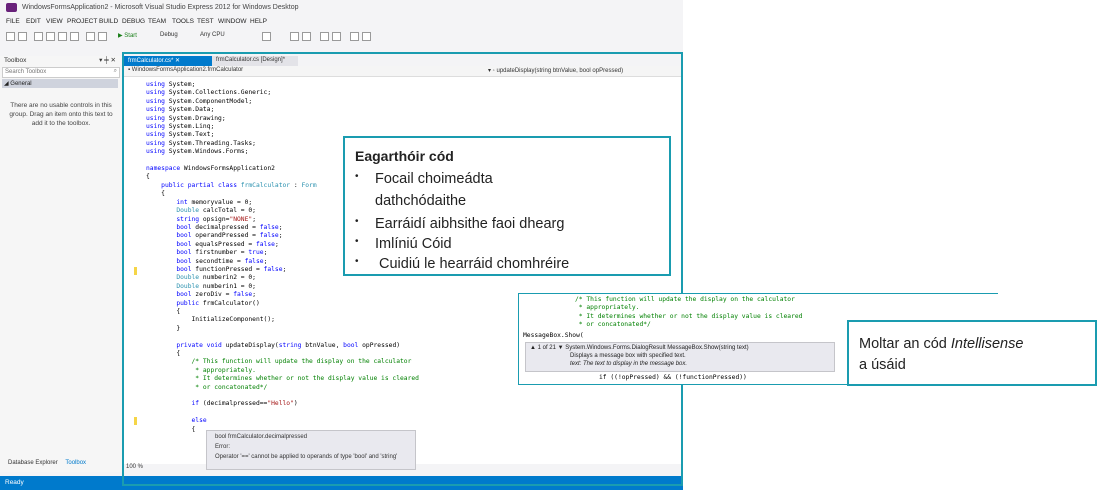 This screenshot has width=1099, height=490. What do you see at coordinates (366, 36) in the screenshot?
I see `comment-icon` at bounding box center [366, 36].